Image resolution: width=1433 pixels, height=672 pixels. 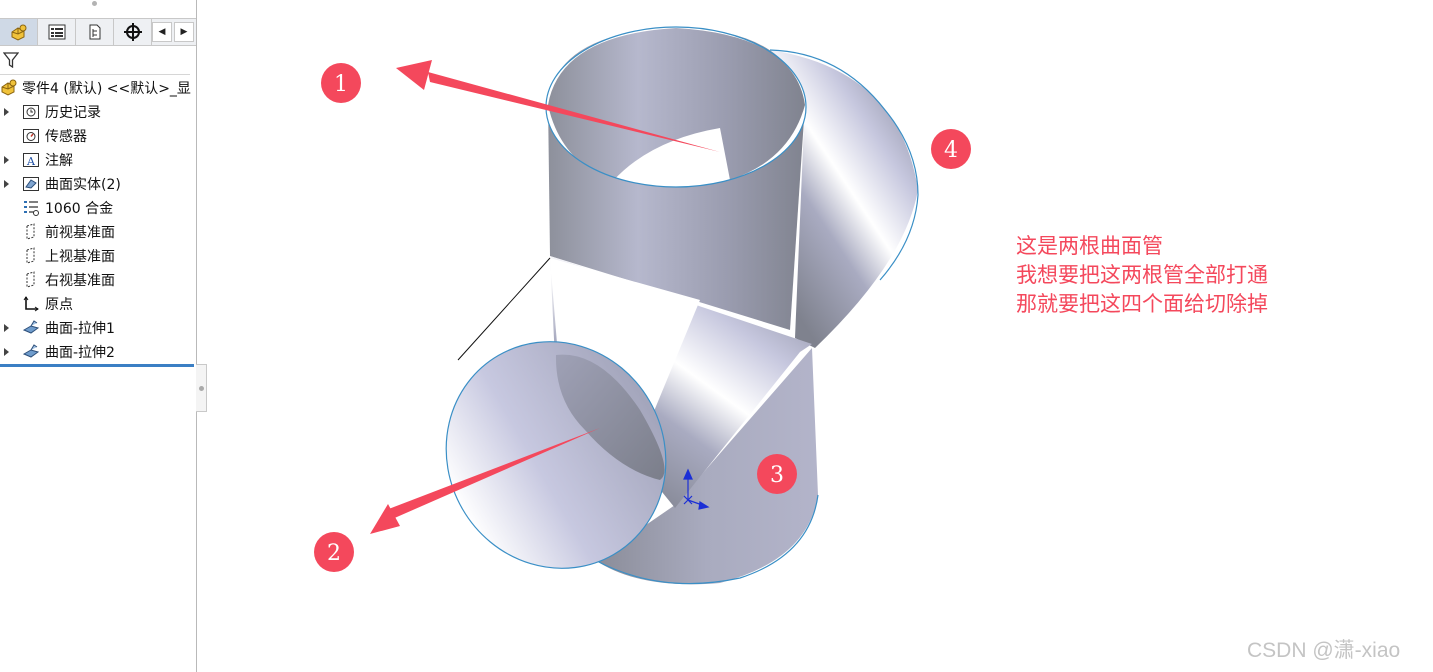 I want to click on panel-splitter-handle, so click(x=201, y=388).